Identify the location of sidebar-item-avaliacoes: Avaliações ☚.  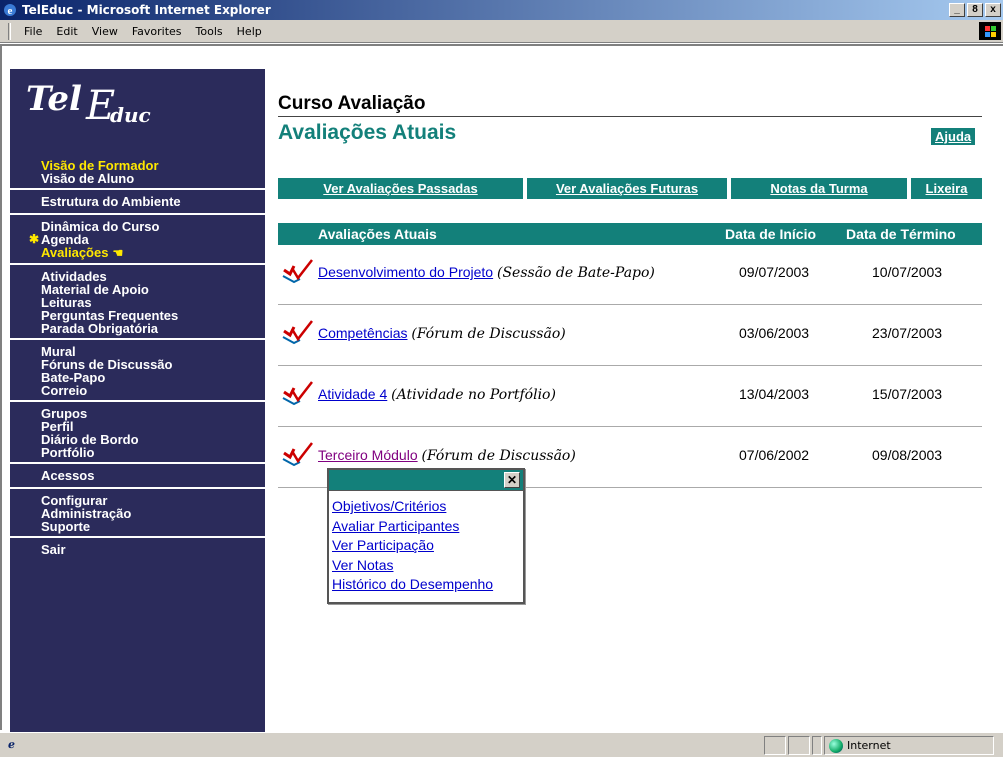
(137, 253).